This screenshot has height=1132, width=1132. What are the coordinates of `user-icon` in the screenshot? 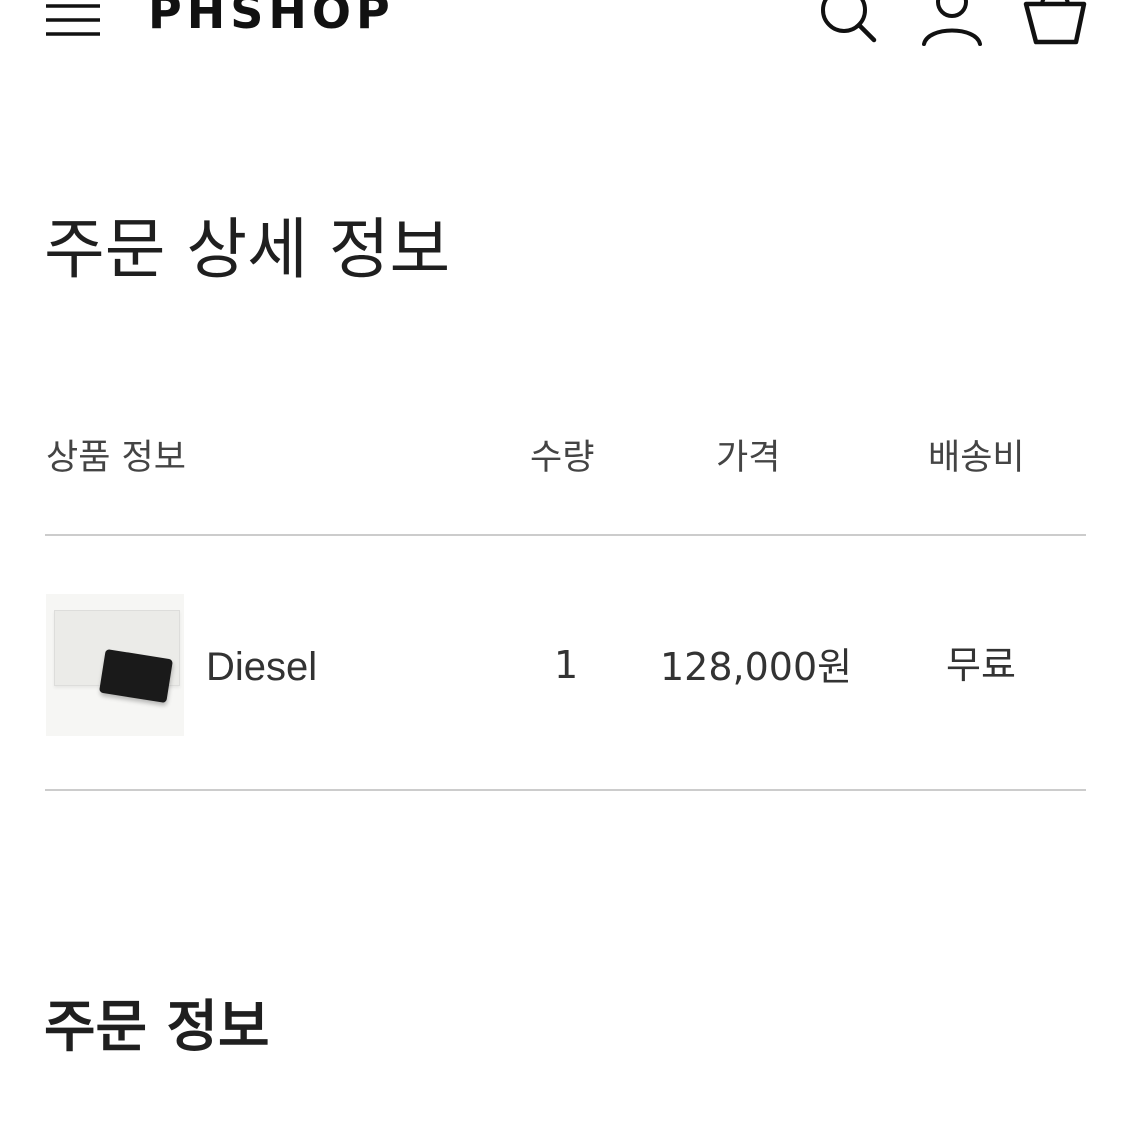 It's located at (951, 24).